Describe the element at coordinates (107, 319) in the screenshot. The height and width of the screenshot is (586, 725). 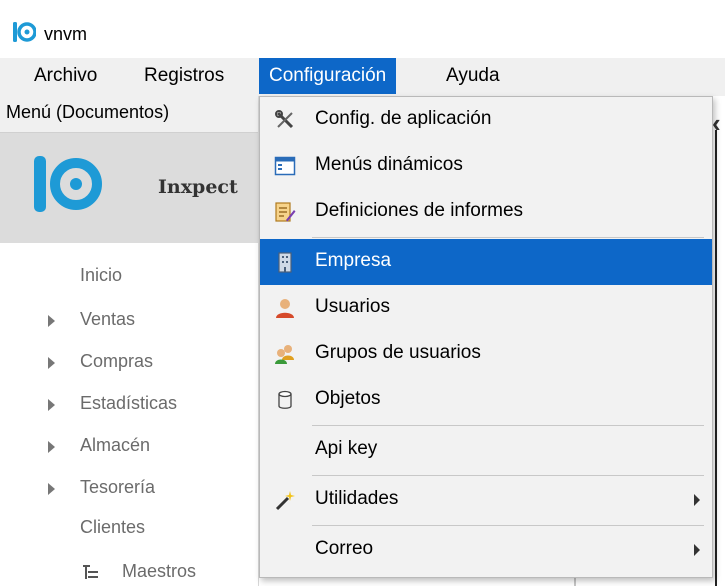
I see `tree-item-ventas: Ventas` at that location.